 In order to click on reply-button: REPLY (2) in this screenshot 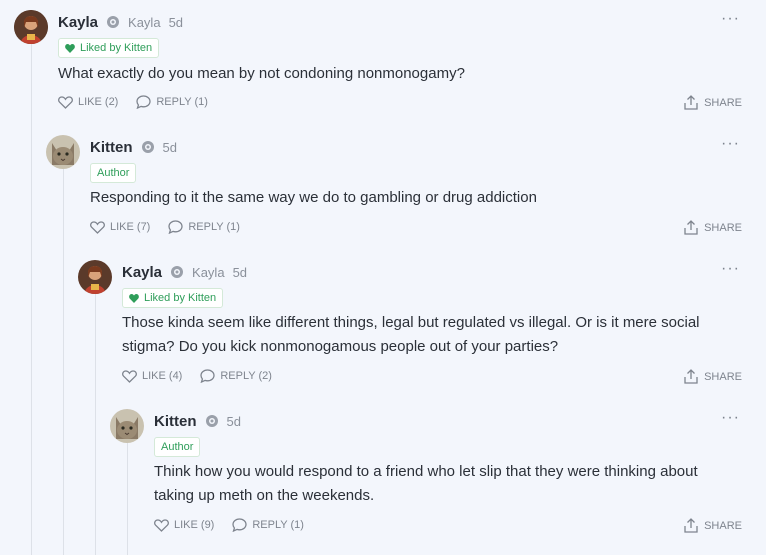, I will do `click(236, 376)`.